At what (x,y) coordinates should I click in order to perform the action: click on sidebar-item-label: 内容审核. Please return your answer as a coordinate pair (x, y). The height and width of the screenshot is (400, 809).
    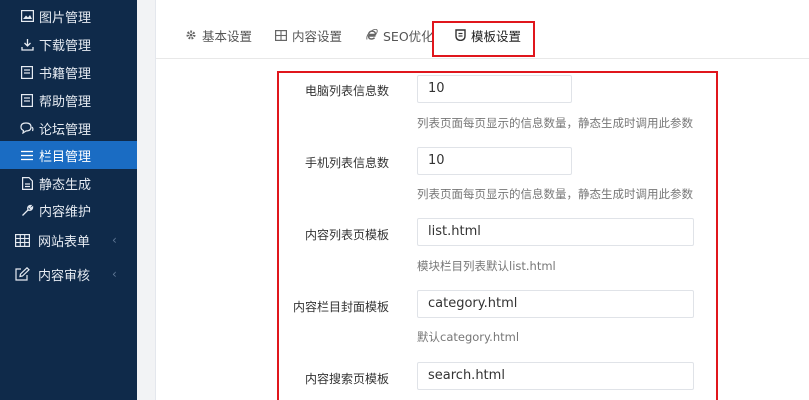
    Looking at the image, I should click on (64, 276).